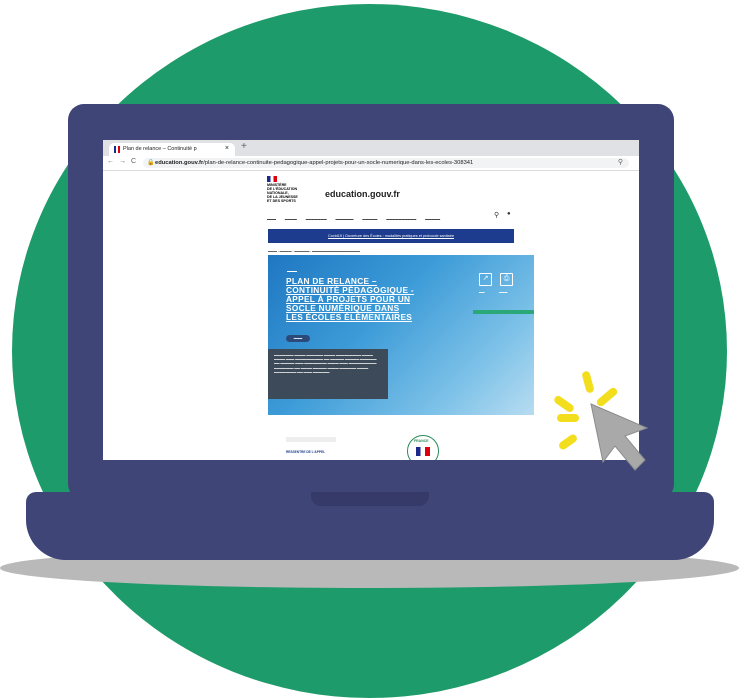  What do you see at coordinates (151, 163) in the screenshot?
I see `lock-icon: 🔒` at bounding box center [151, 163].